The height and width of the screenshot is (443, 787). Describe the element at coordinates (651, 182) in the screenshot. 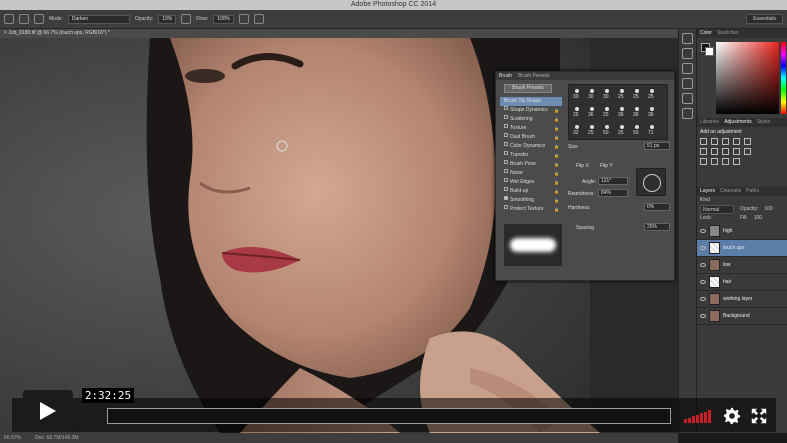

I see `angle-roundness-widget` at that location.